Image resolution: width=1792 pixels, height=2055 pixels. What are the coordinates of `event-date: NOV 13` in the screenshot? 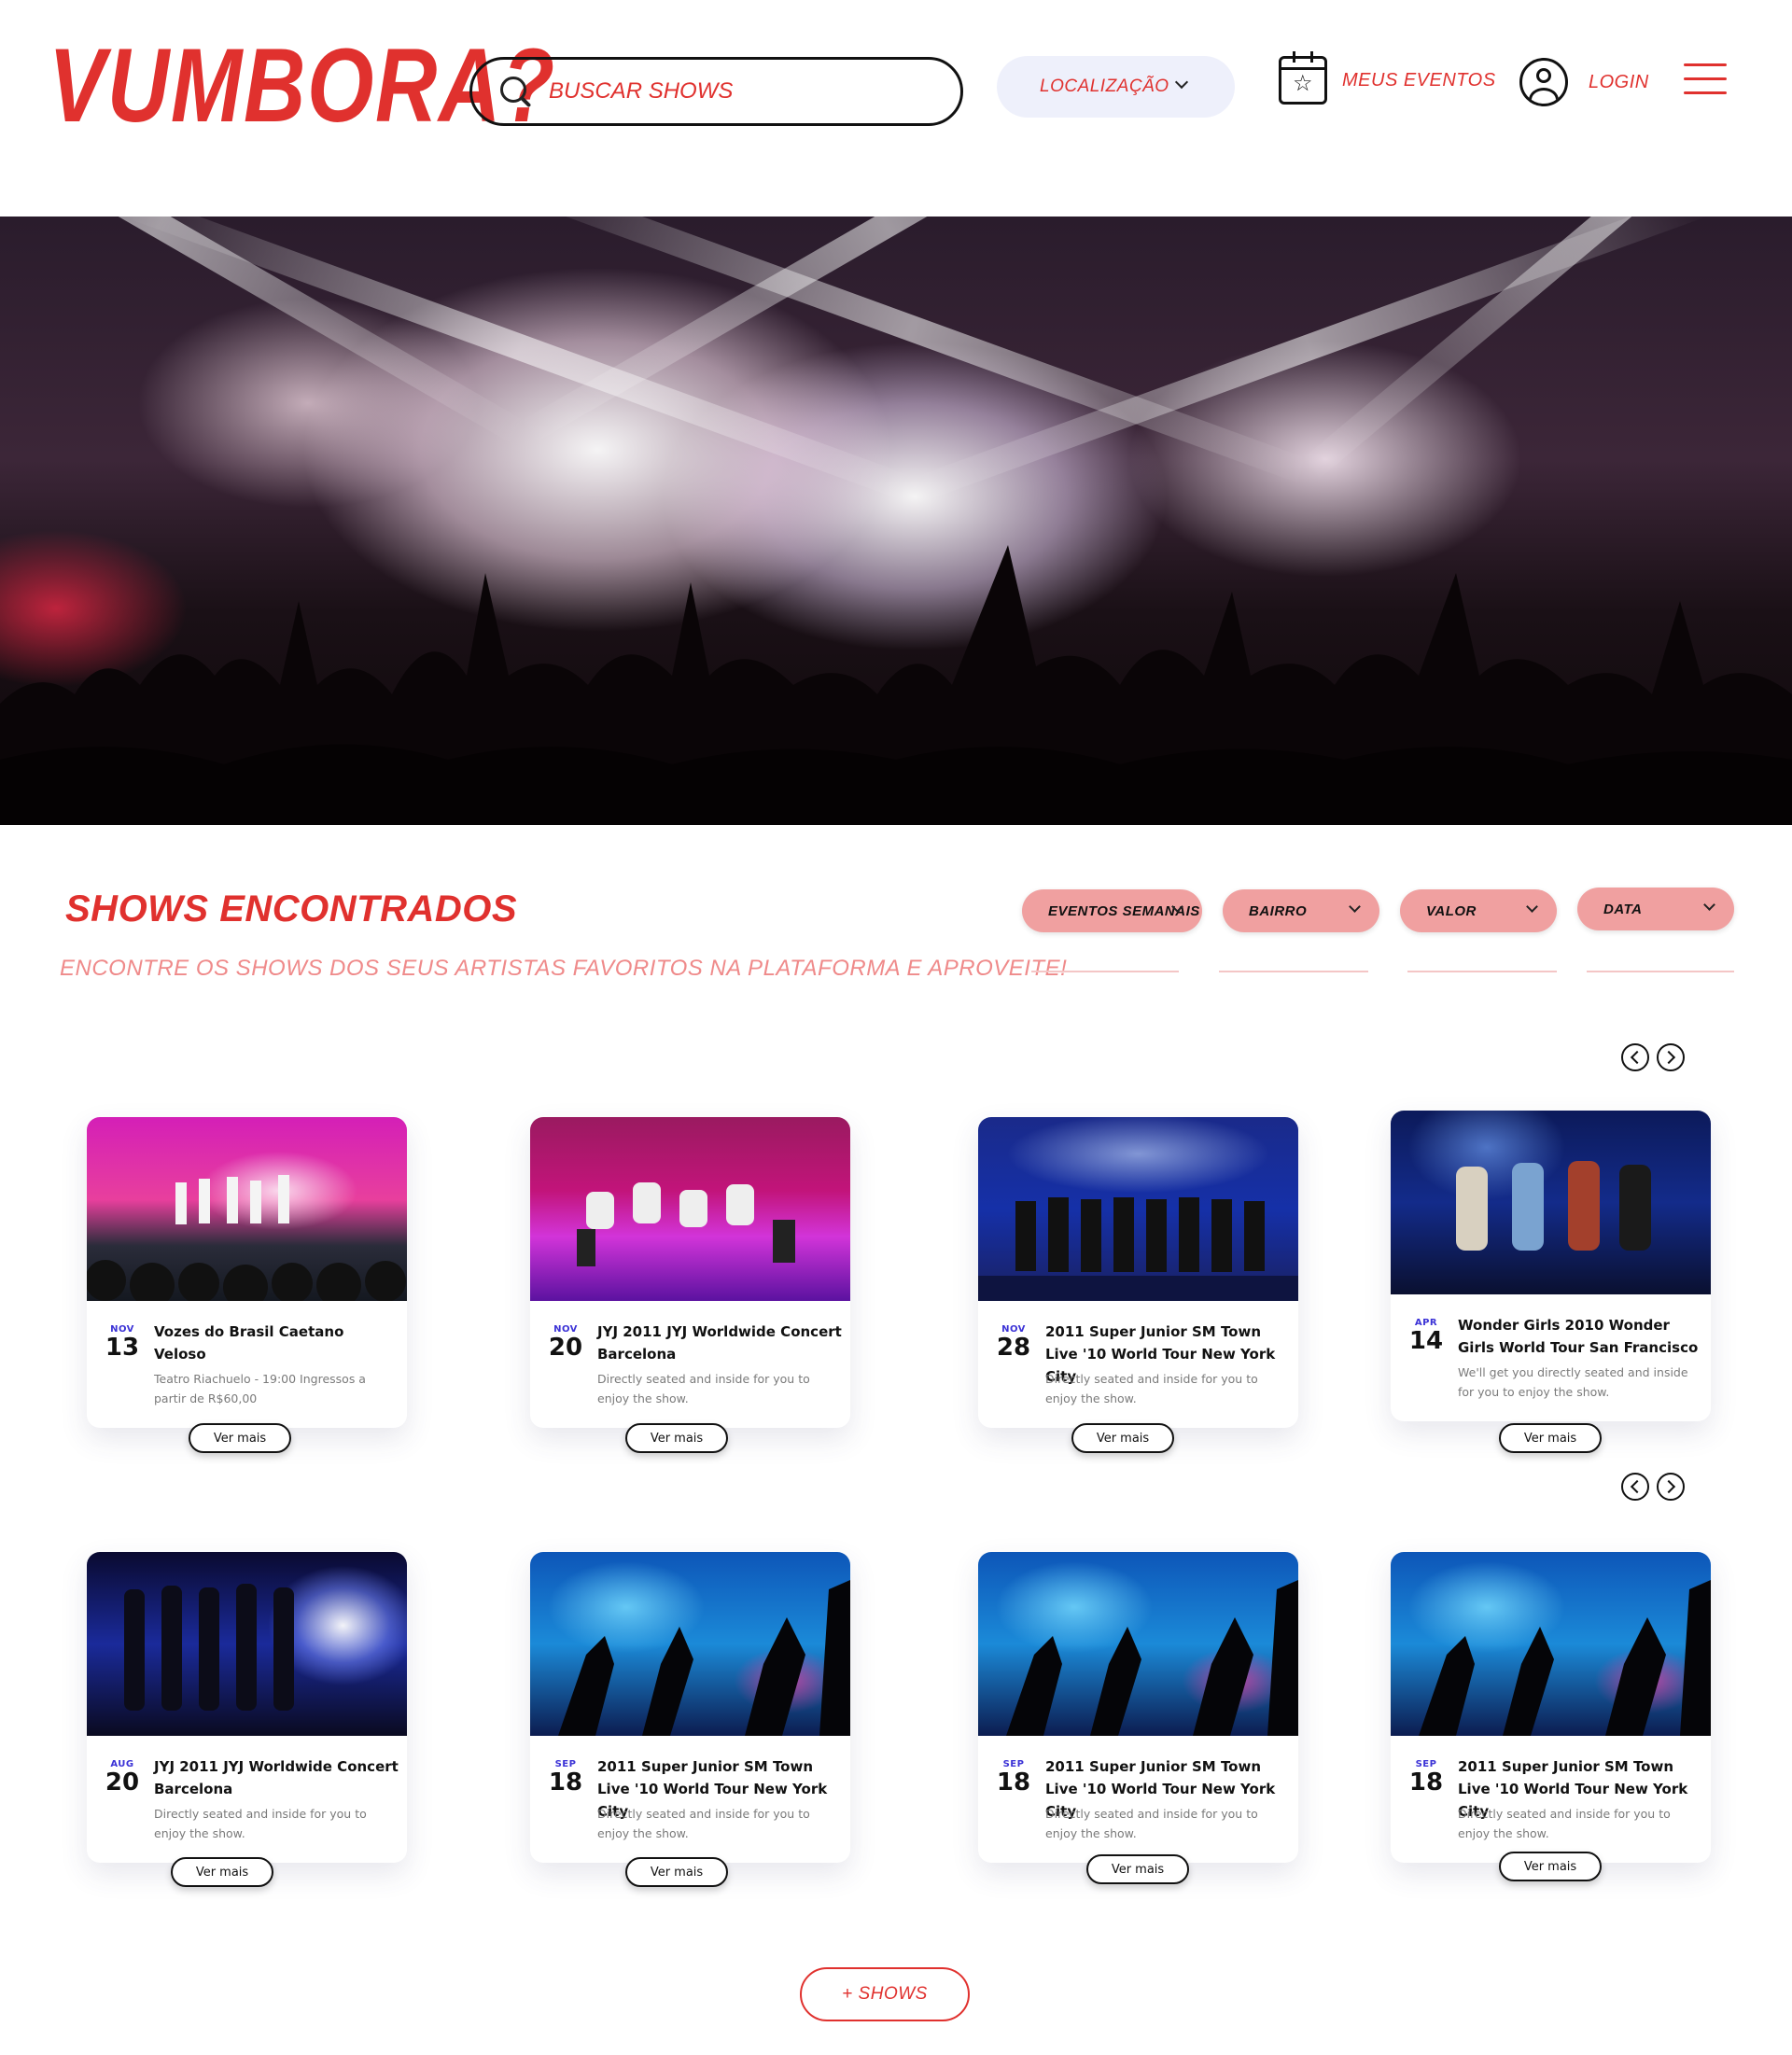 It's located at (122, 1343).